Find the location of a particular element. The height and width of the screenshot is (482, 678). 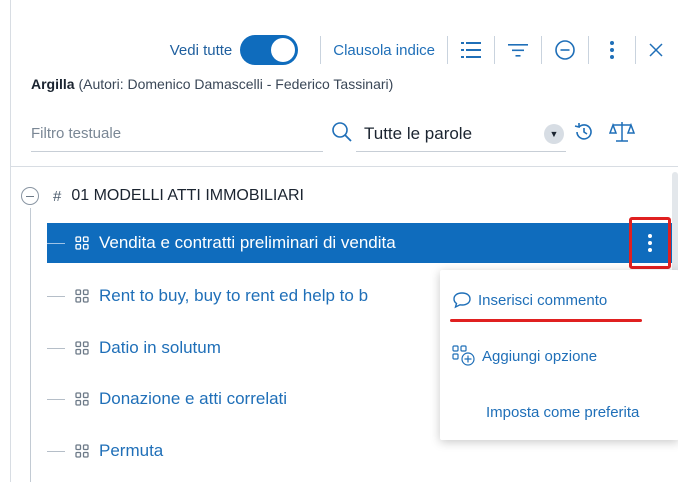

tree-root-node: # 01 MODELLI ATTI IMMOBILIARI is located at coordinates (162, 196).